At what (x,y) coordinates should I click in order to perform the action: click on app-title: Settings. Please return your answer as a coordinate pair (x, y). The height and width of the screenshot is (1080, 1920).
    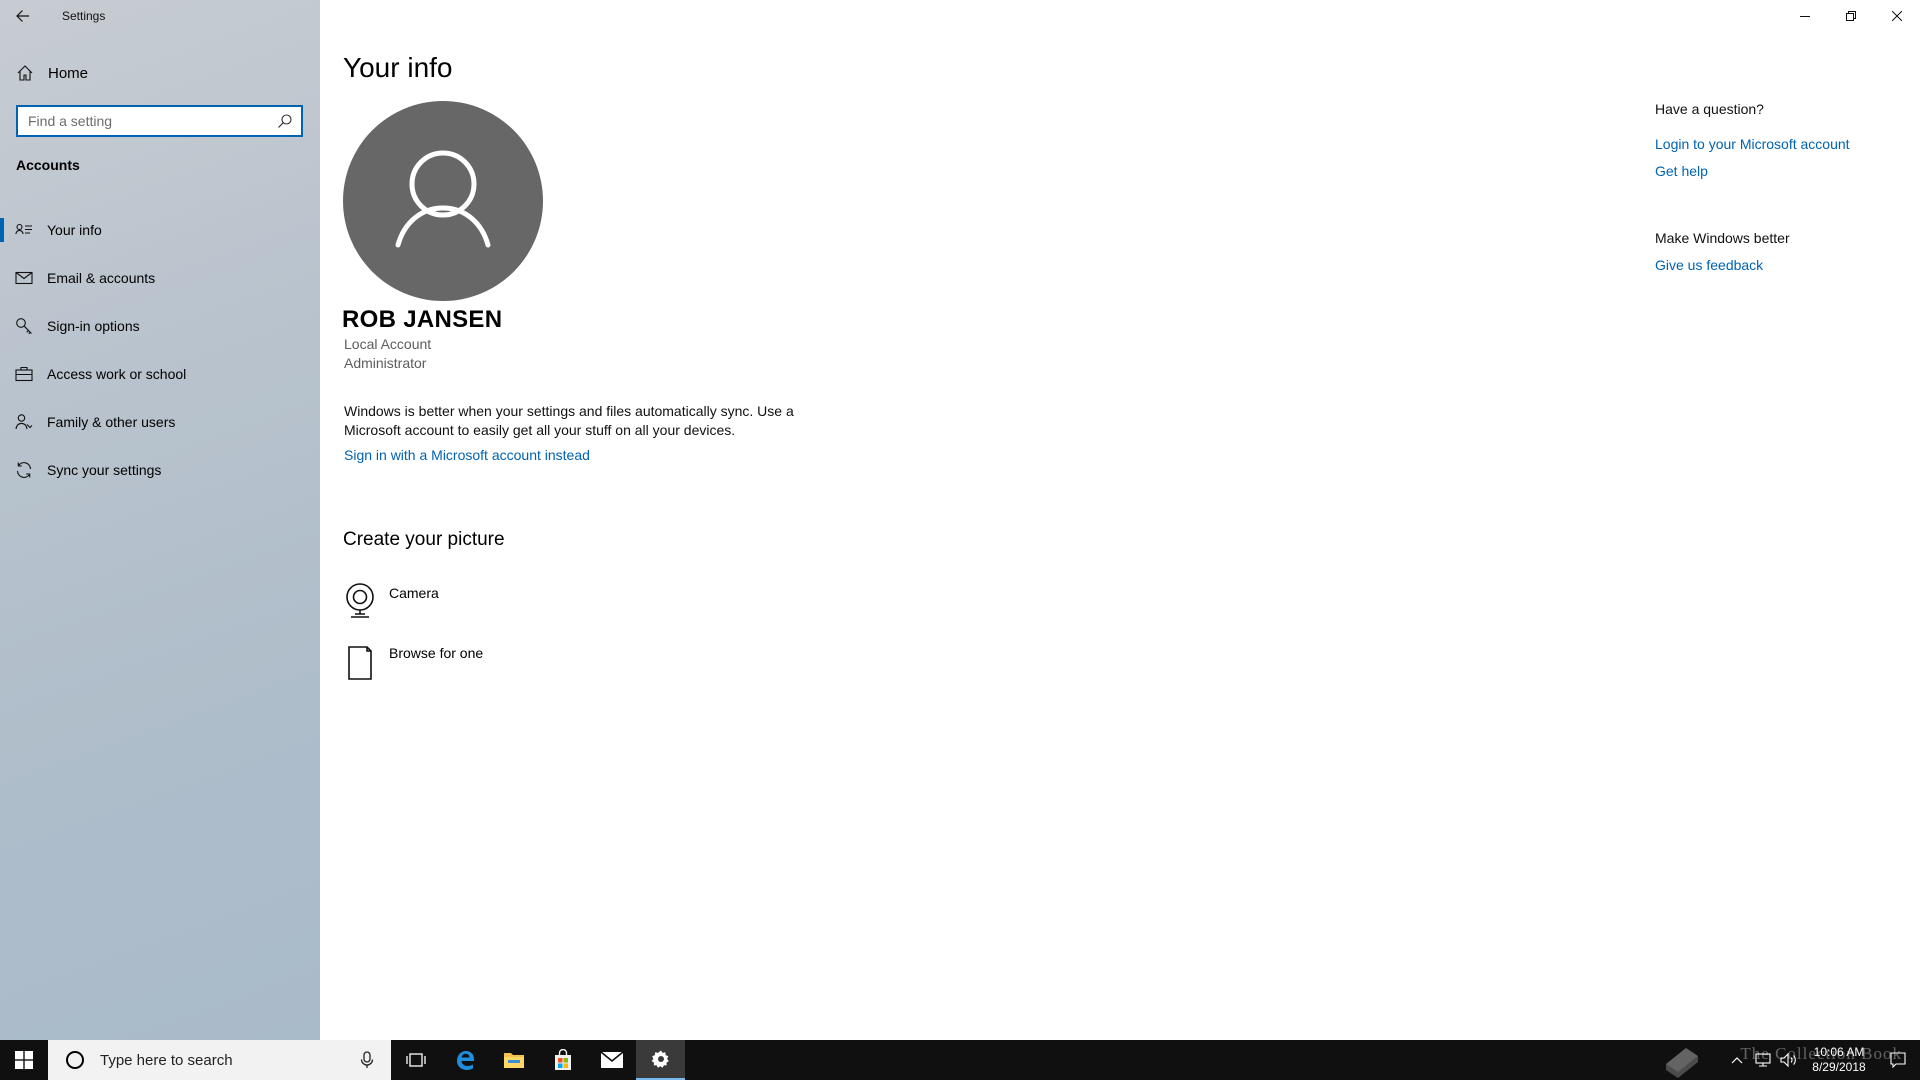
    Looking at the image, I should click on (84, 16).